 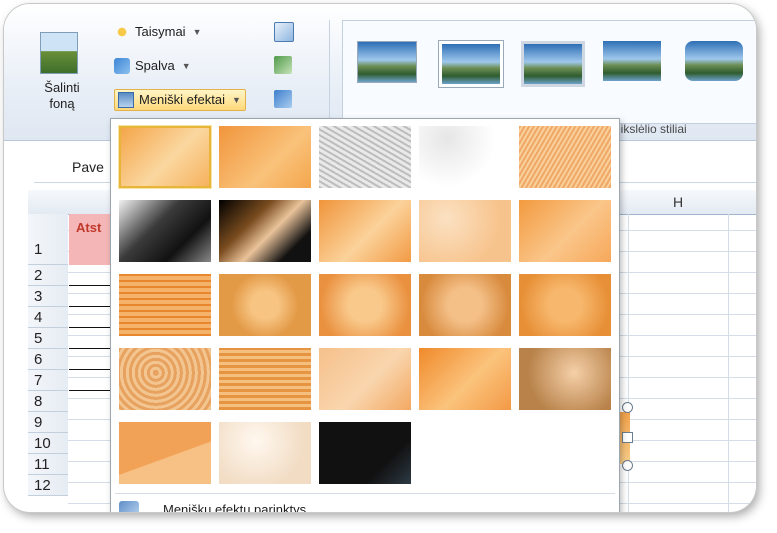 I want to click on effect-tile-chalk-sketch, so click(x=165, y=231).